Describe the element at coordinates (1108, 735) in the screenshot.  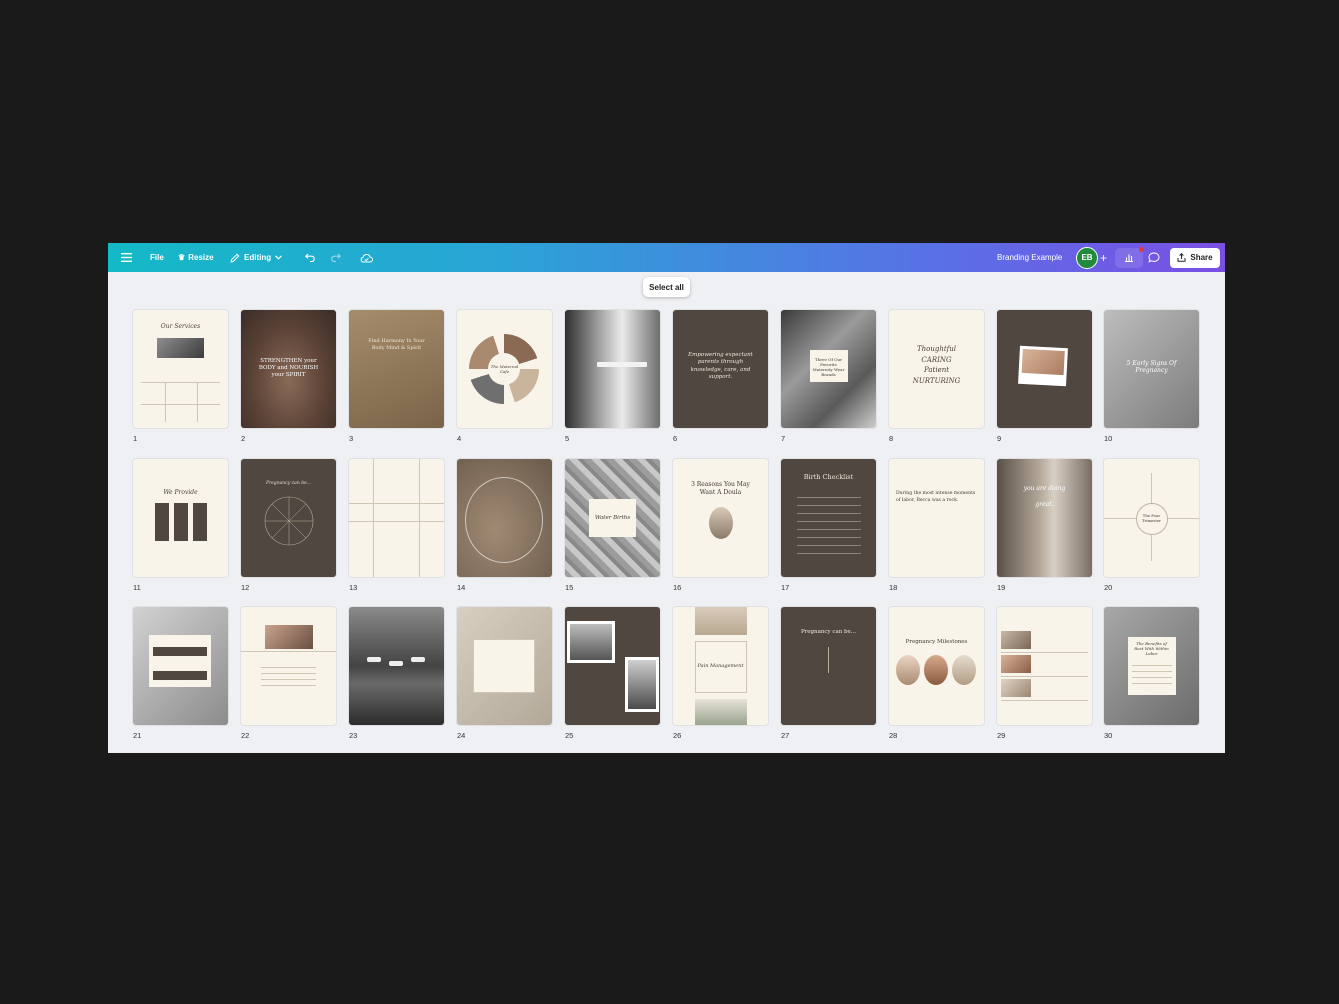
I see `page-number: 30` at that location.